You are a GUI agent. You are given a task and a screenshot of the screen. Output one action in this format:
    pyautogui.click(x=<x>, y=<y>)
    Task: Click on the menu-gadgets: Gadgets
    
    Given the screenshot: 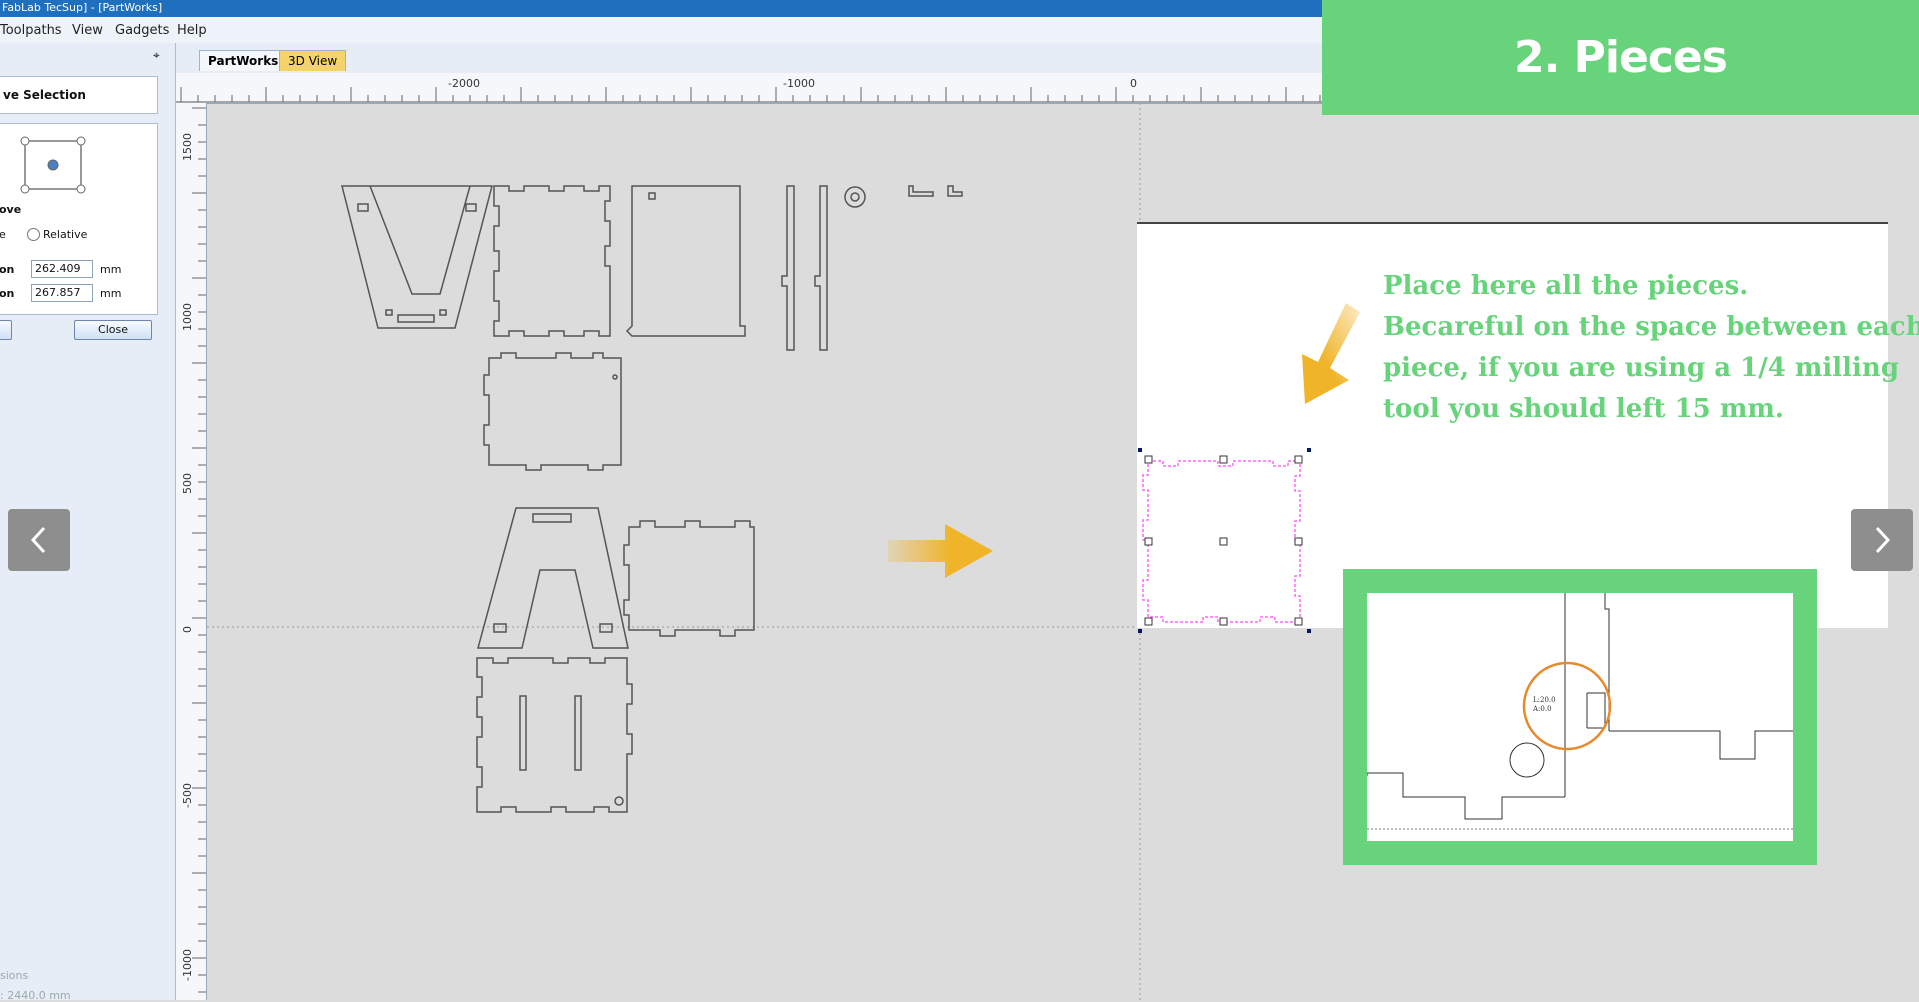 What is the action you would take?
    pyautogui.click(x=142, y=30)
    